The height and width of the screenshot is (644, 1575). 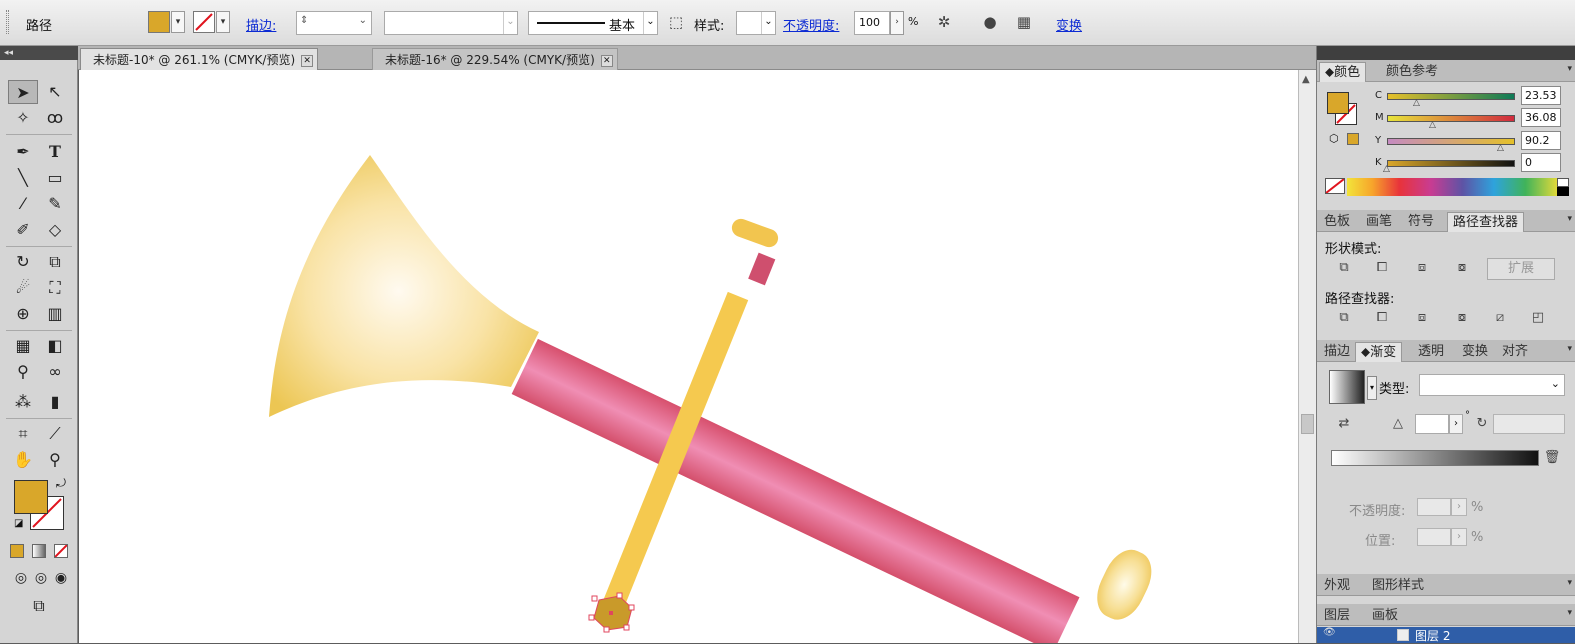 I want to click on blob-brush-tool-icon: ✐, so click(x=23, y=230).